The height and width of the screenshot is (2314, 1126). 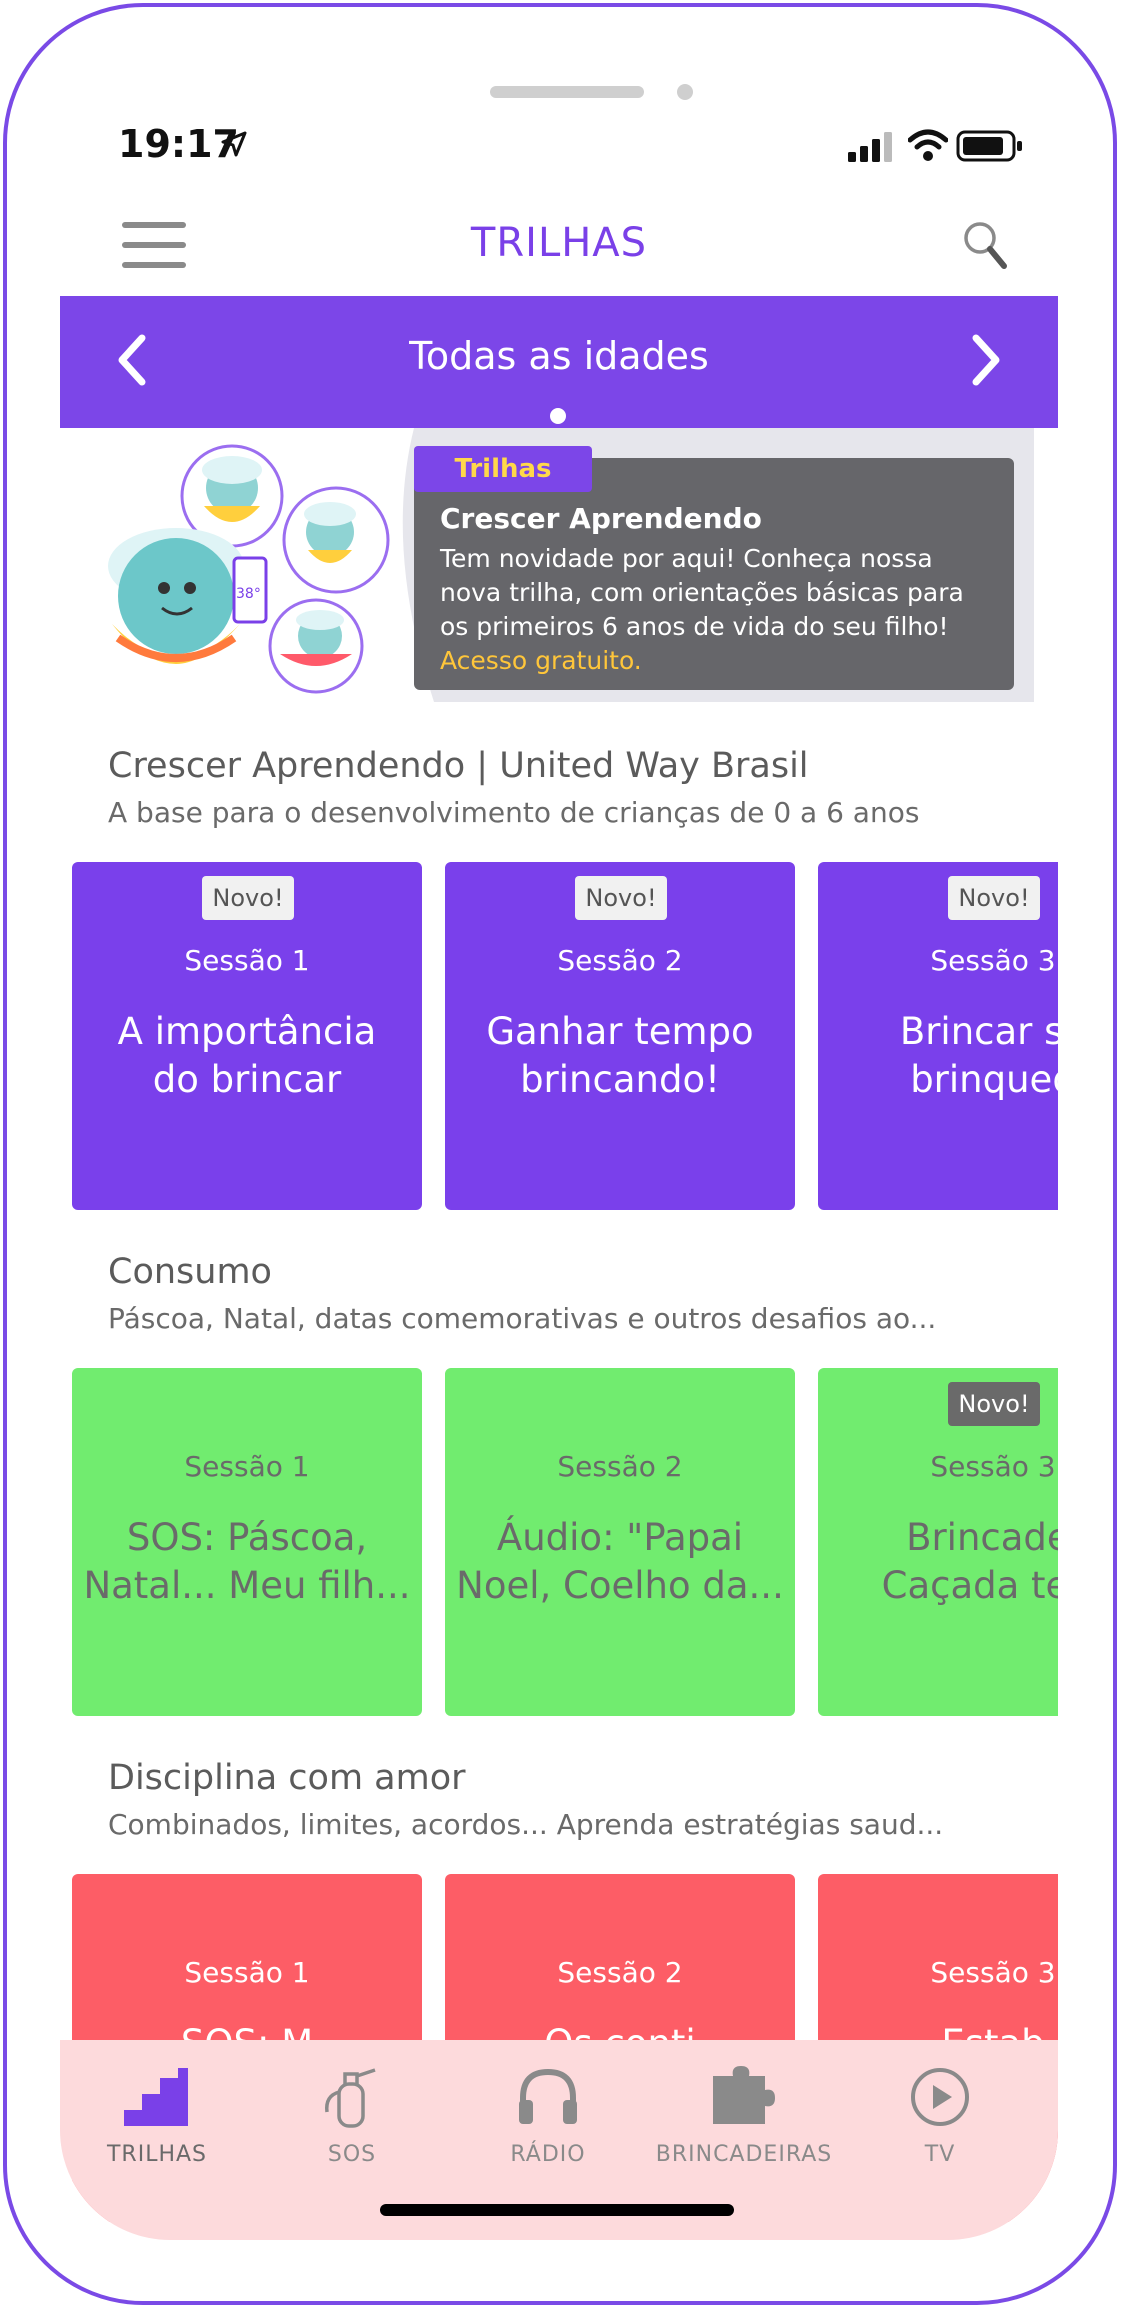 What do you see at coordinates (234, 144) in the screenshot?
I see `location-arrow-icon` at bounding box center [234, 144].